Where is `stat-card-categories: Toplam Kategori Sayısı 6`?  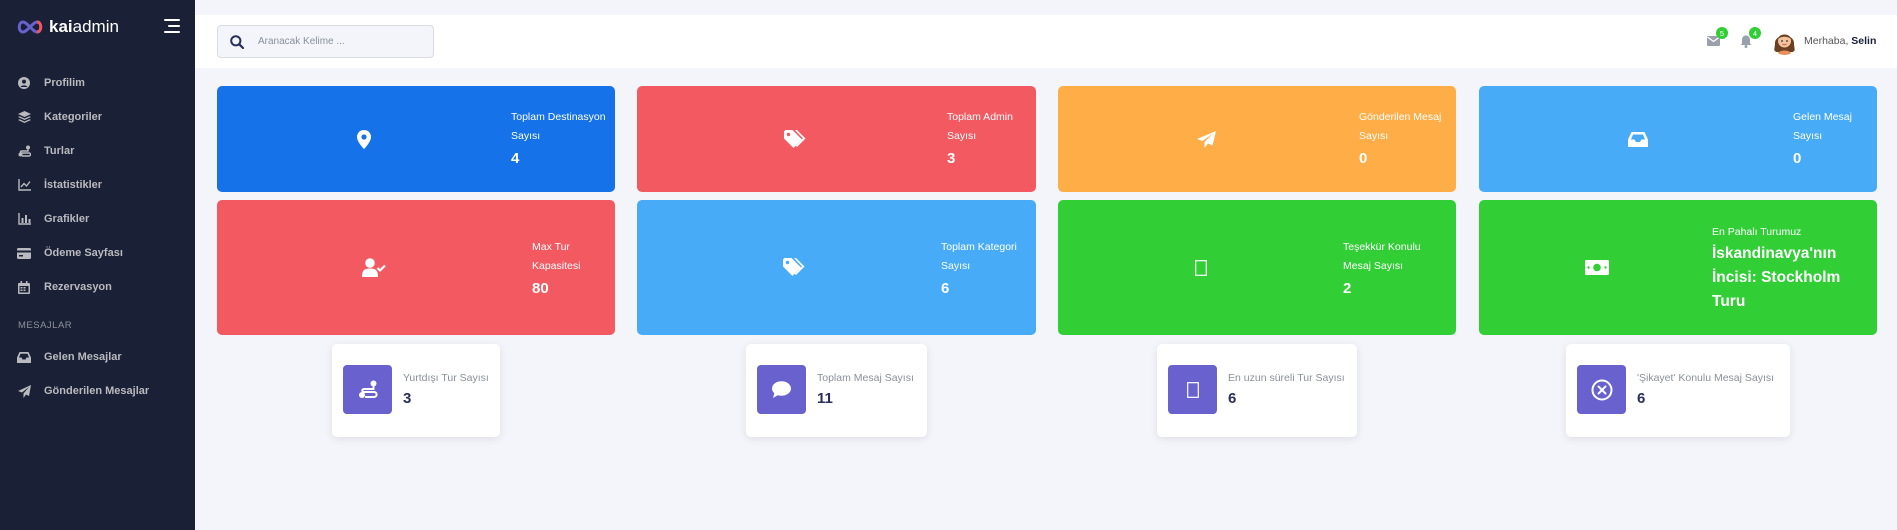
stat-card-categories: Toplam Kategori Sayısı 6 is located at coordinates (836, 267).